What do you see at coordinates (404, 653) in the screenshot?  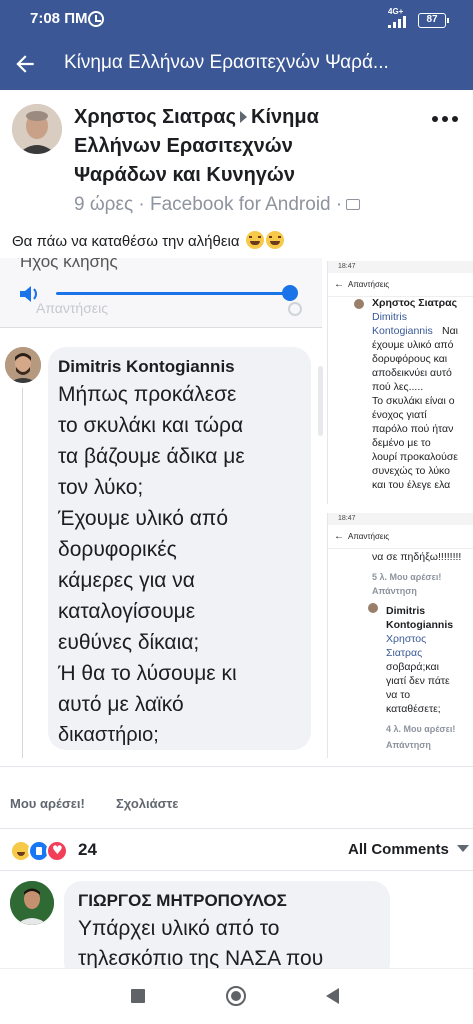 I see `mini-mention: Σιατρας` at bounding box center [404, 653].